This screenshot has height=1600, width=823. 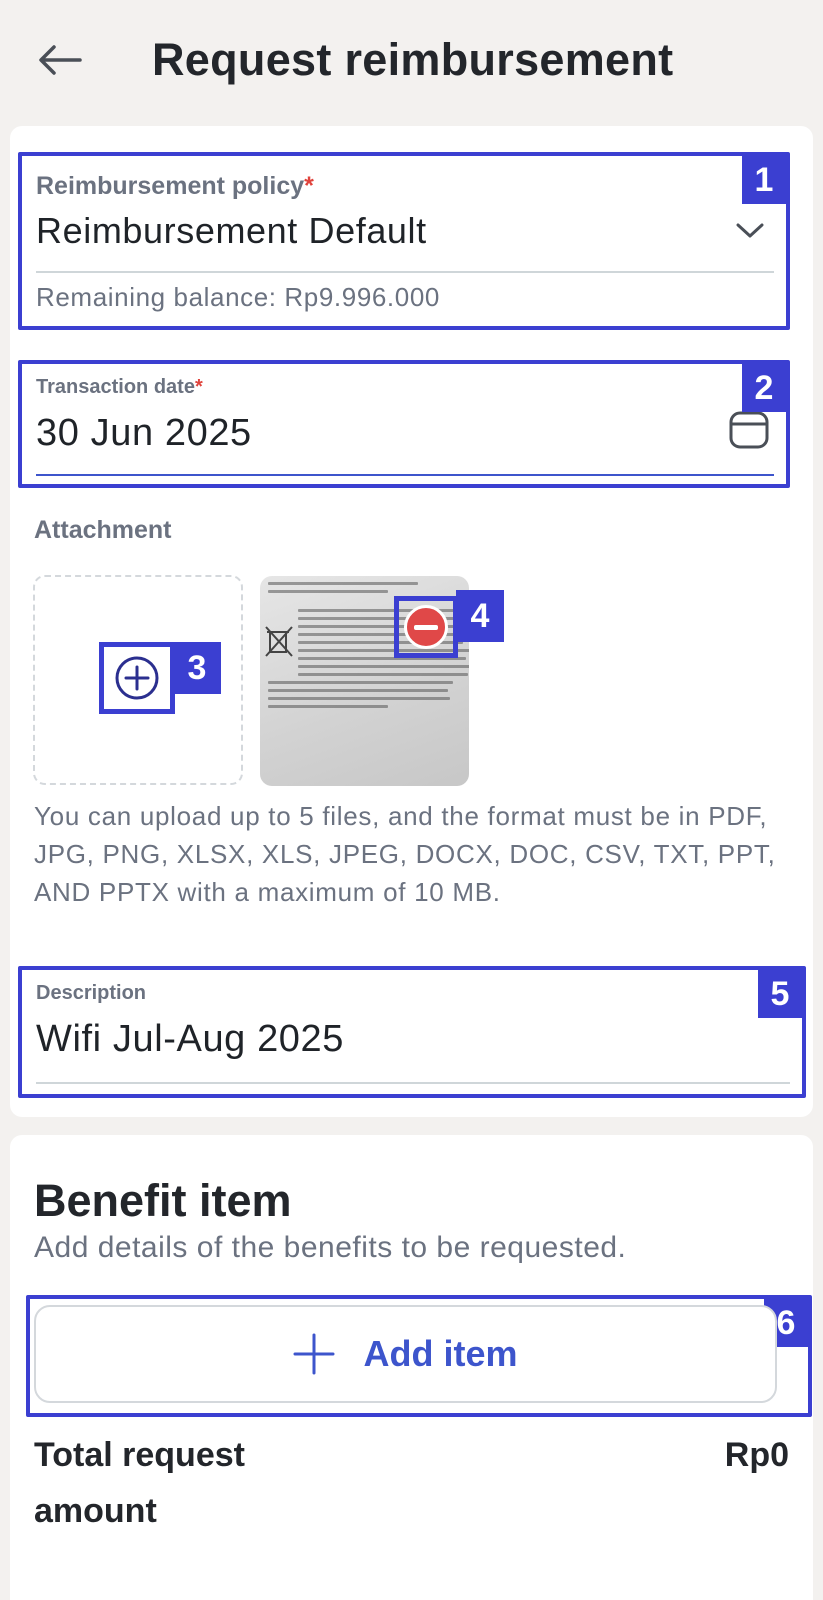 I want to click on remove-attachment-button, so click(x=426, y=627).